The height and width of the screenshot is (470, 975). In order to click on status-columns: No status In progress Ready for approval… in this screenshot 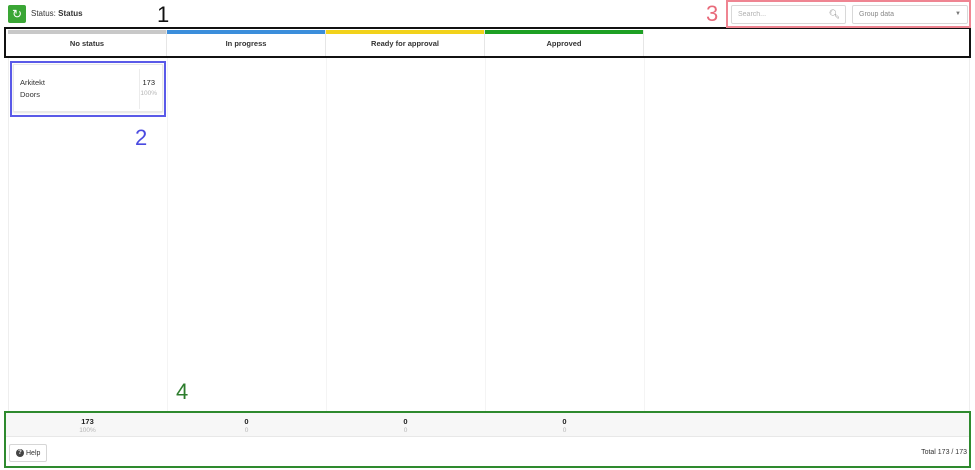, I will do `click(326, 43)`.